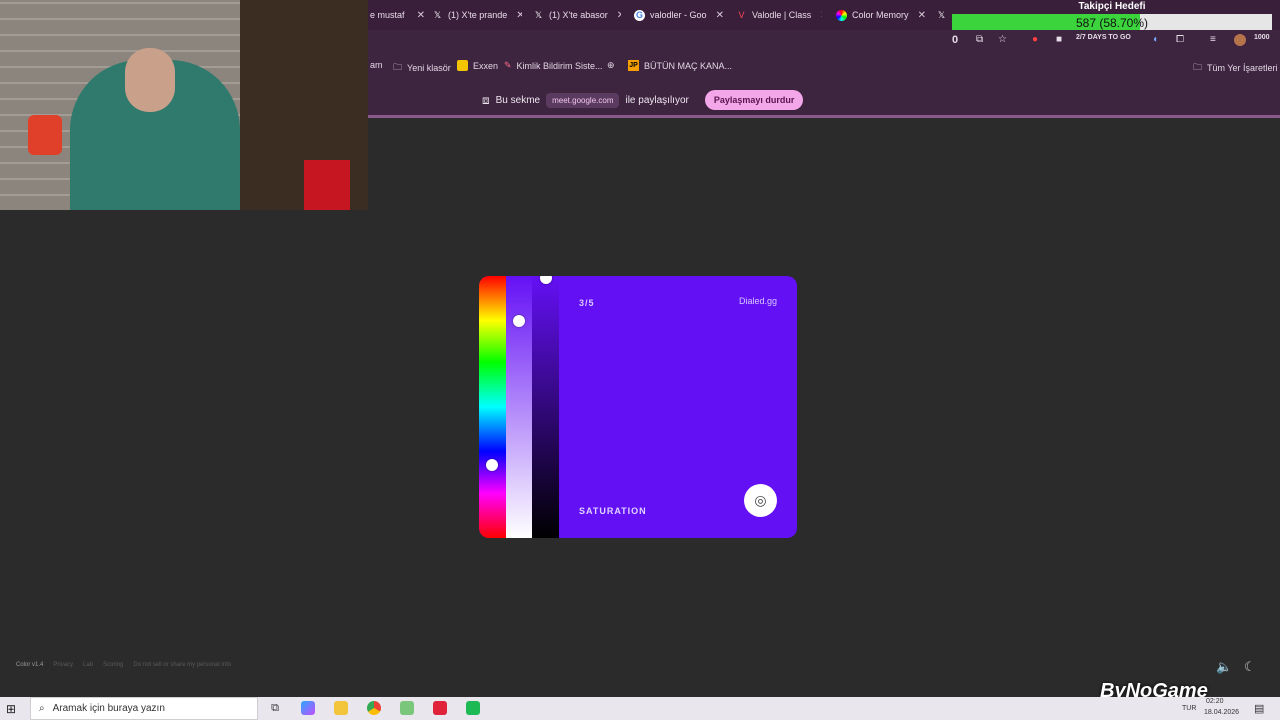 Image resolution: width=1280 pixels, height=720 pixels. What do you see at coordinates (327, 185) in the screenshot?
I see `turkish-flag` at bounding box center [327, 185].